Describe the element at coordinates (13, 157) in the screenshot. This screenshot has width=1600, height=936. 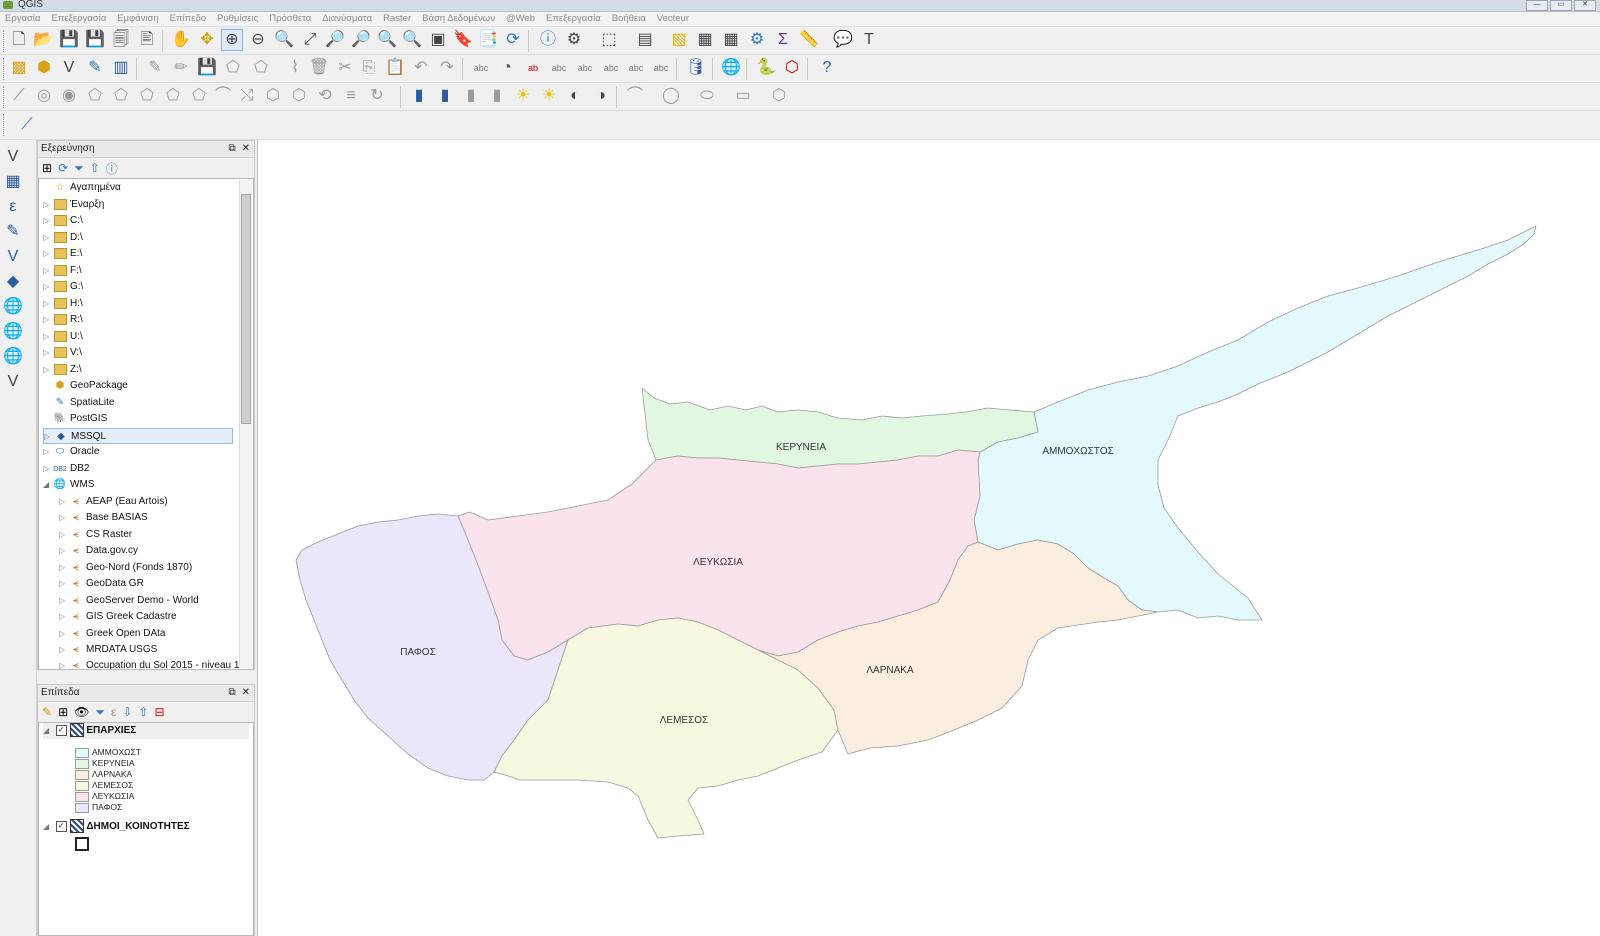
I see `add-vector-layer-icon: V` at that location.